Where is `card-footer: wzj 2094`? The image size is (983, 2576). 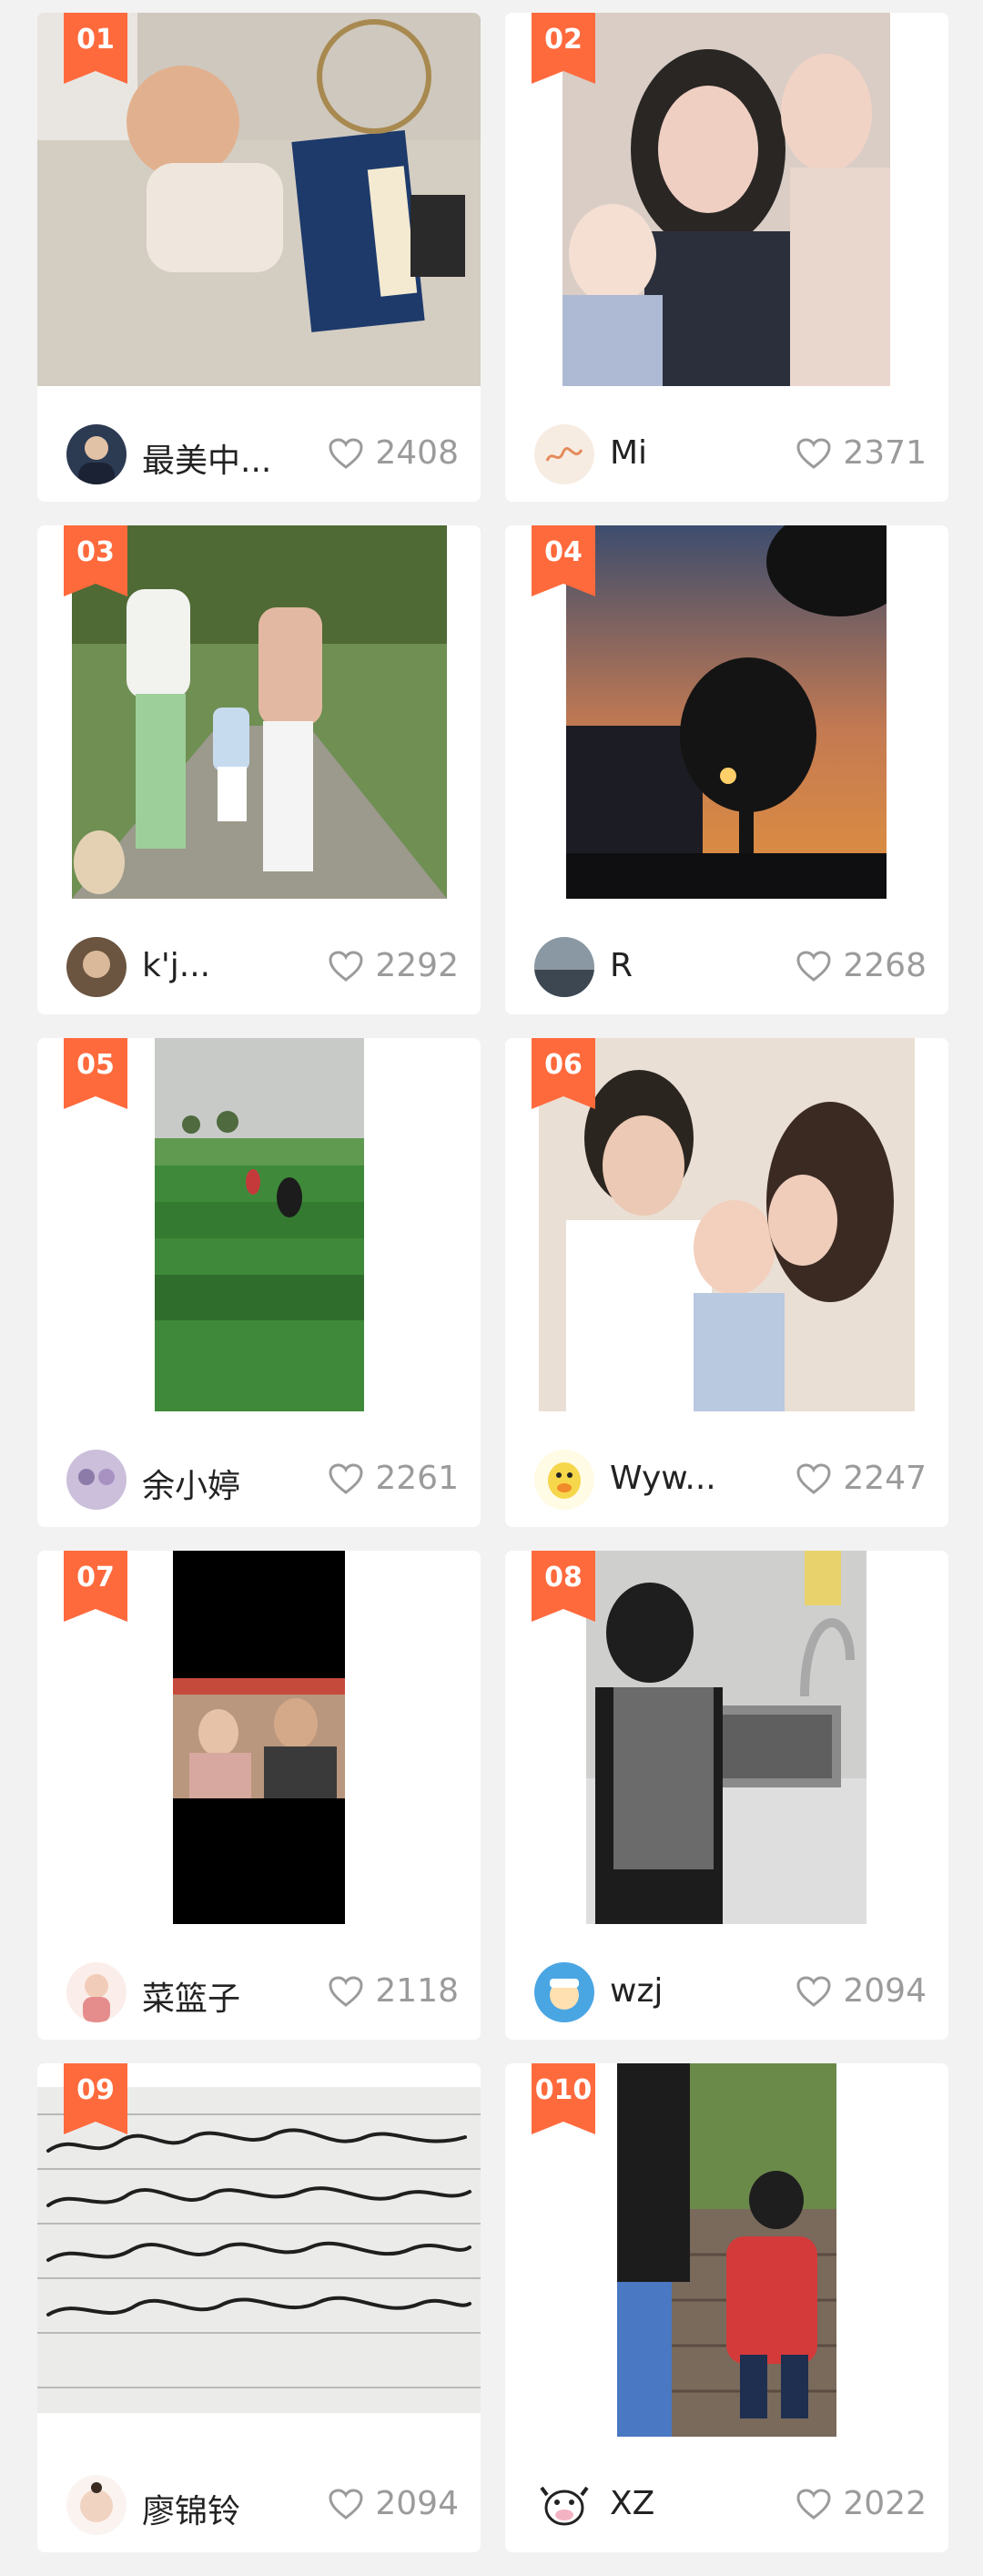 card-footer: wzj 2094 is located at coordinates (726, 1982).